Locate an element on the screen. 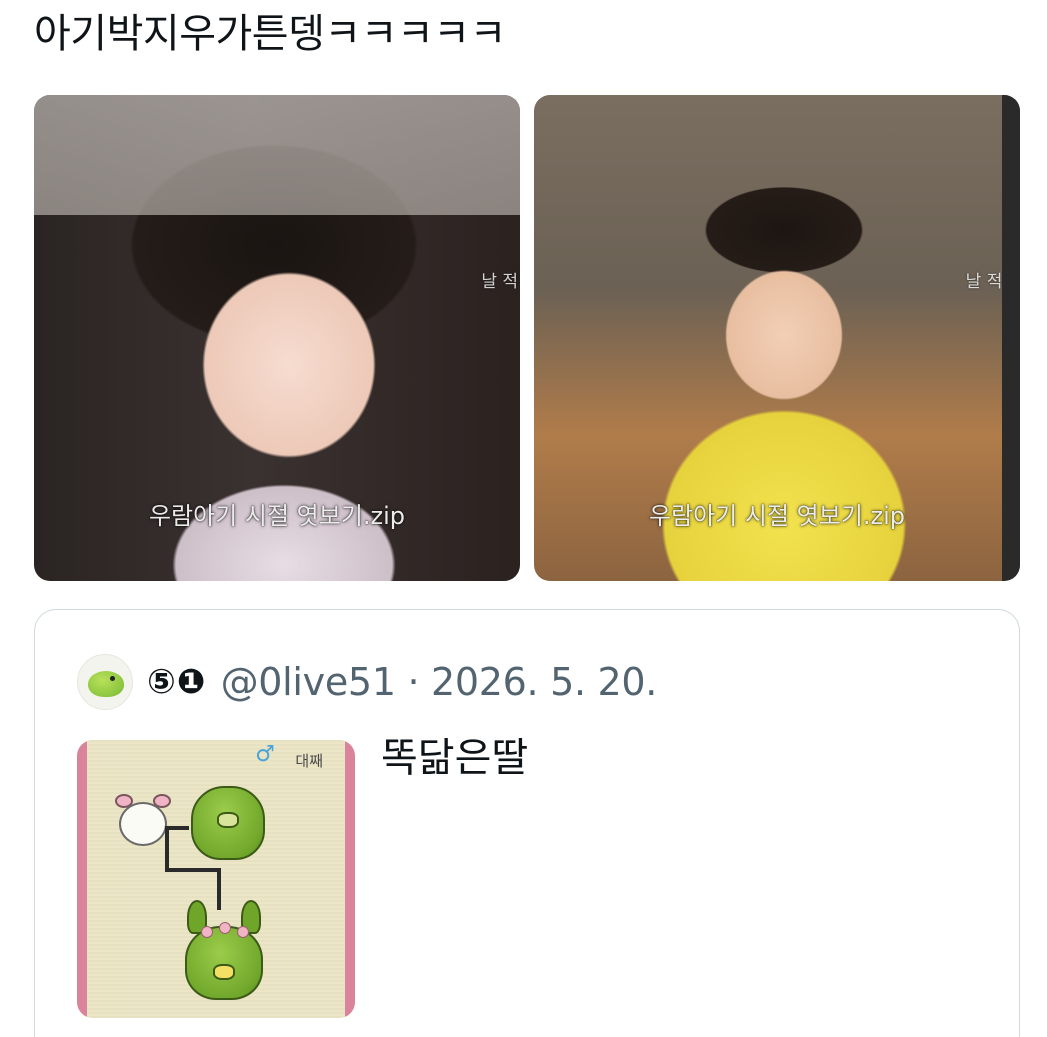  green-chick-avatar-icon is located at coordinates (106, 684).